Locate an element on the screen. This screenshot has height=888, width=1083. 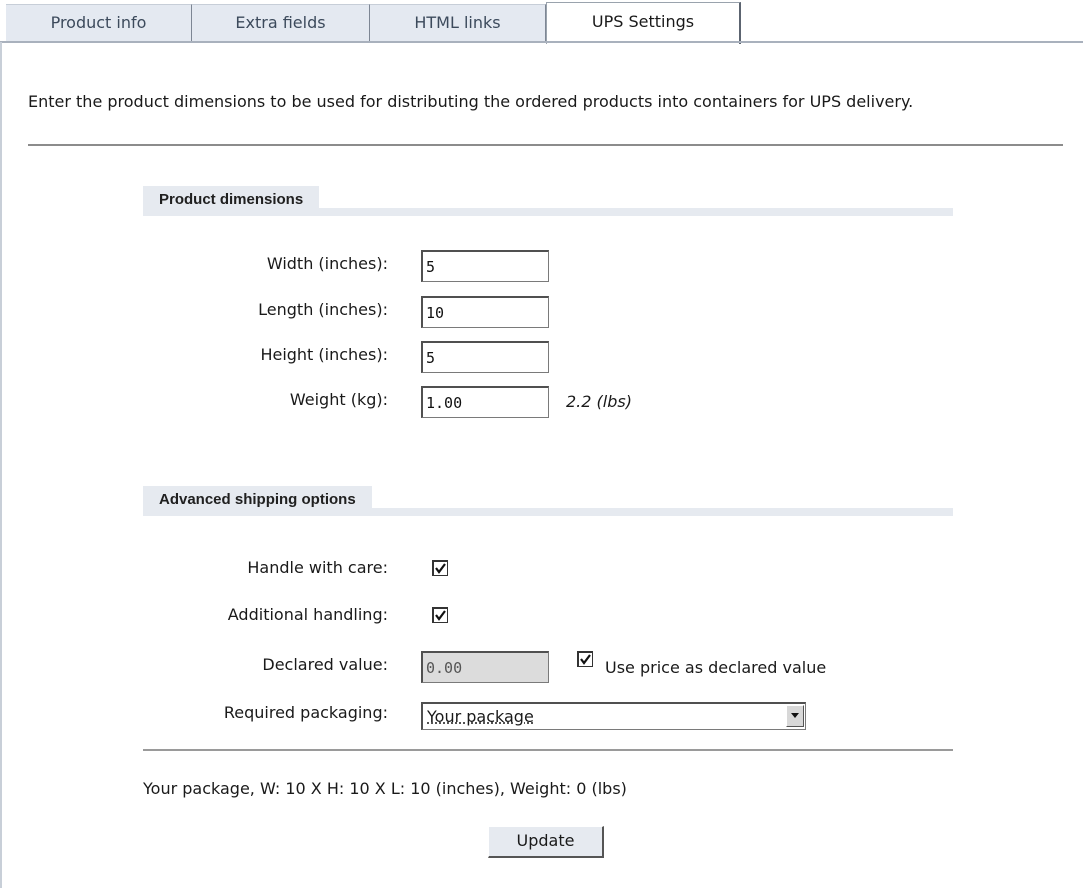
handle-care-row: Handle with care: is located at coordinates (593, 570).